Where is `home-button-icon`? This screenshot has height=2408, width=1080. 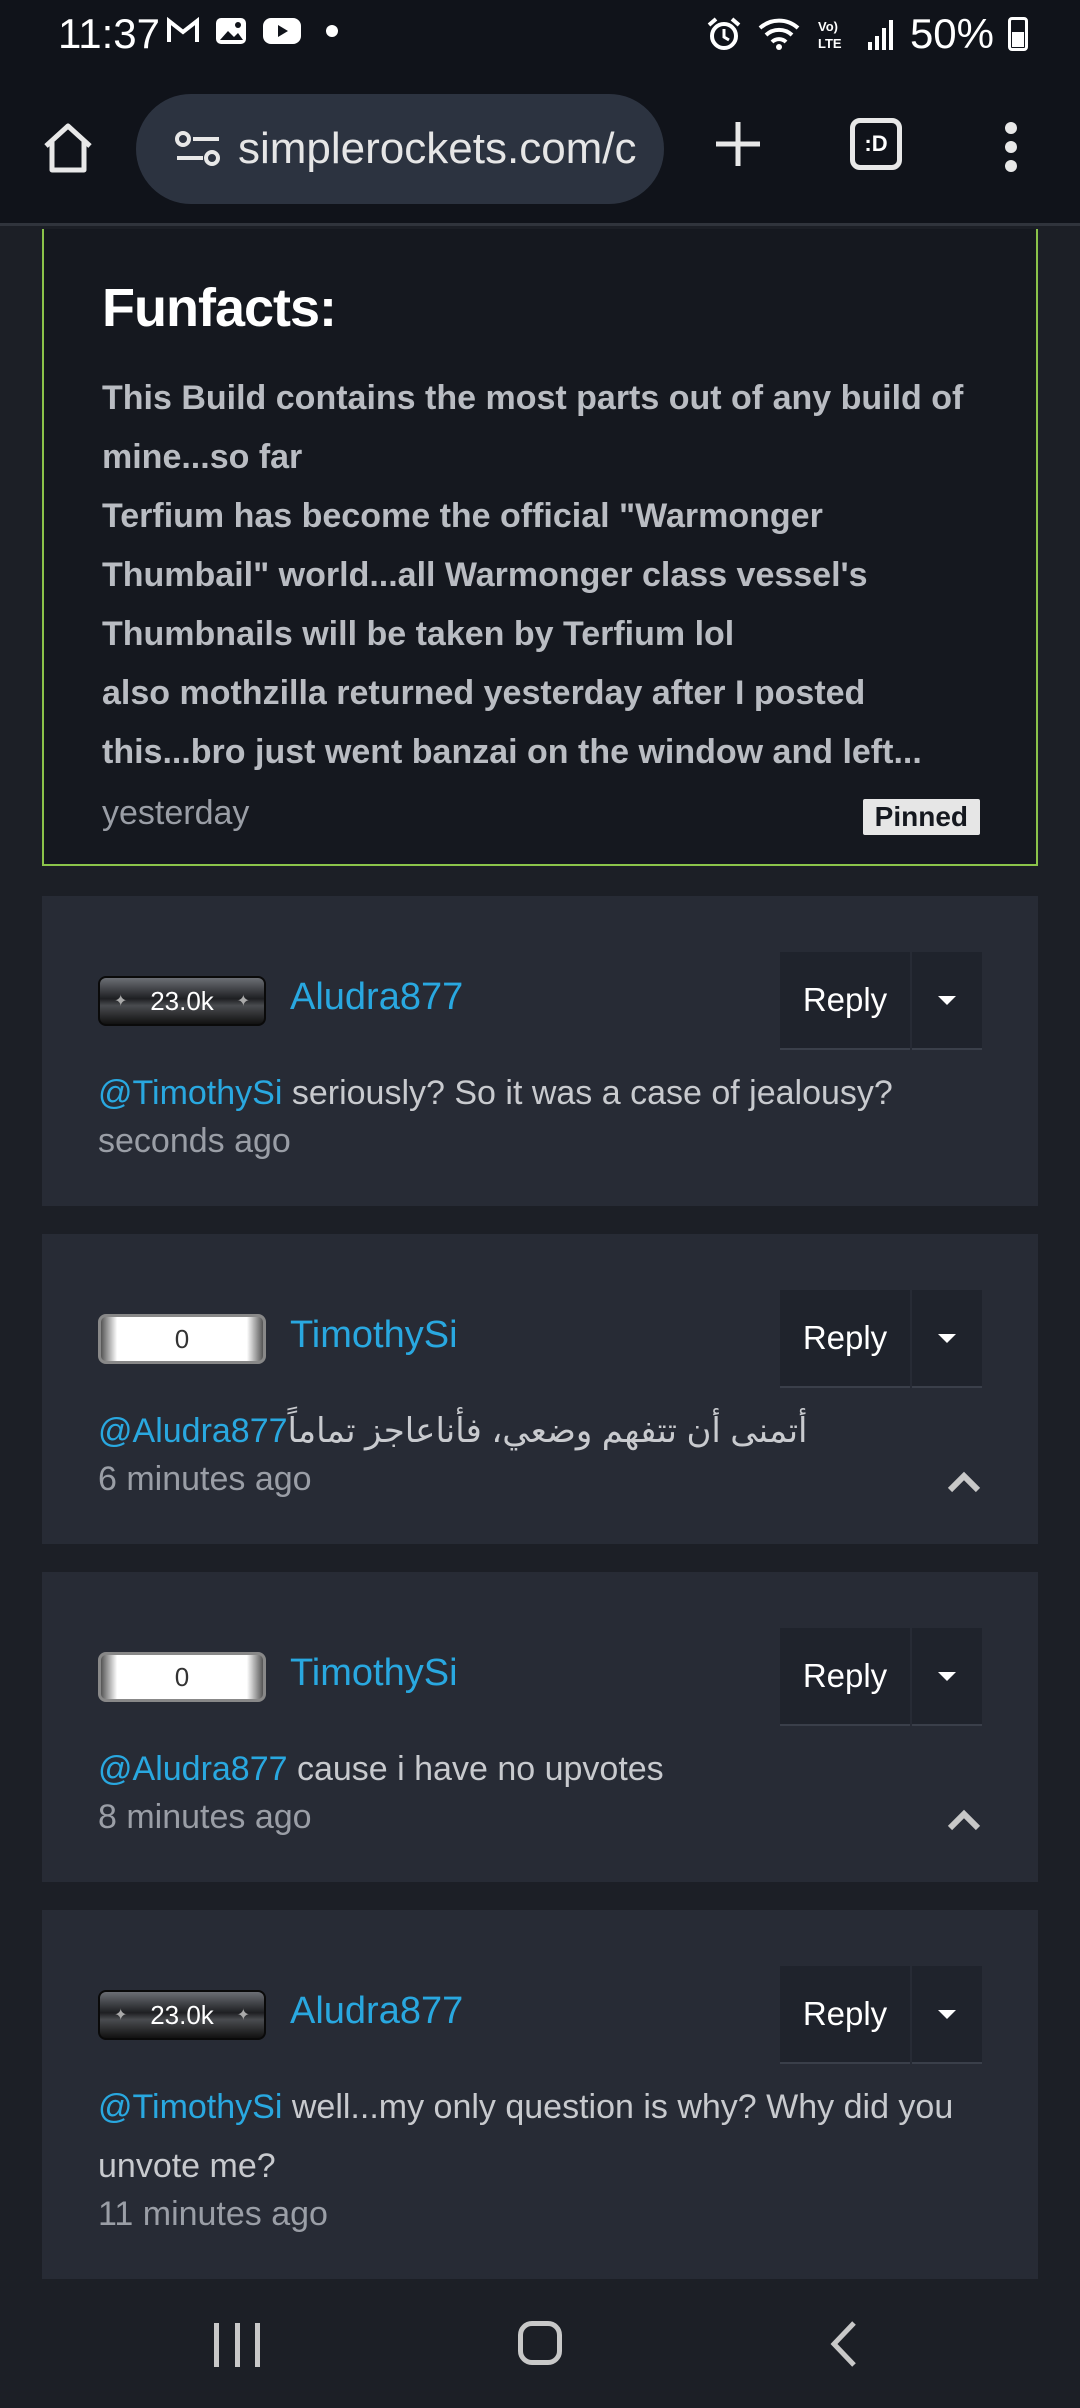 home-button-icon is located at coordinates (540, 2343).